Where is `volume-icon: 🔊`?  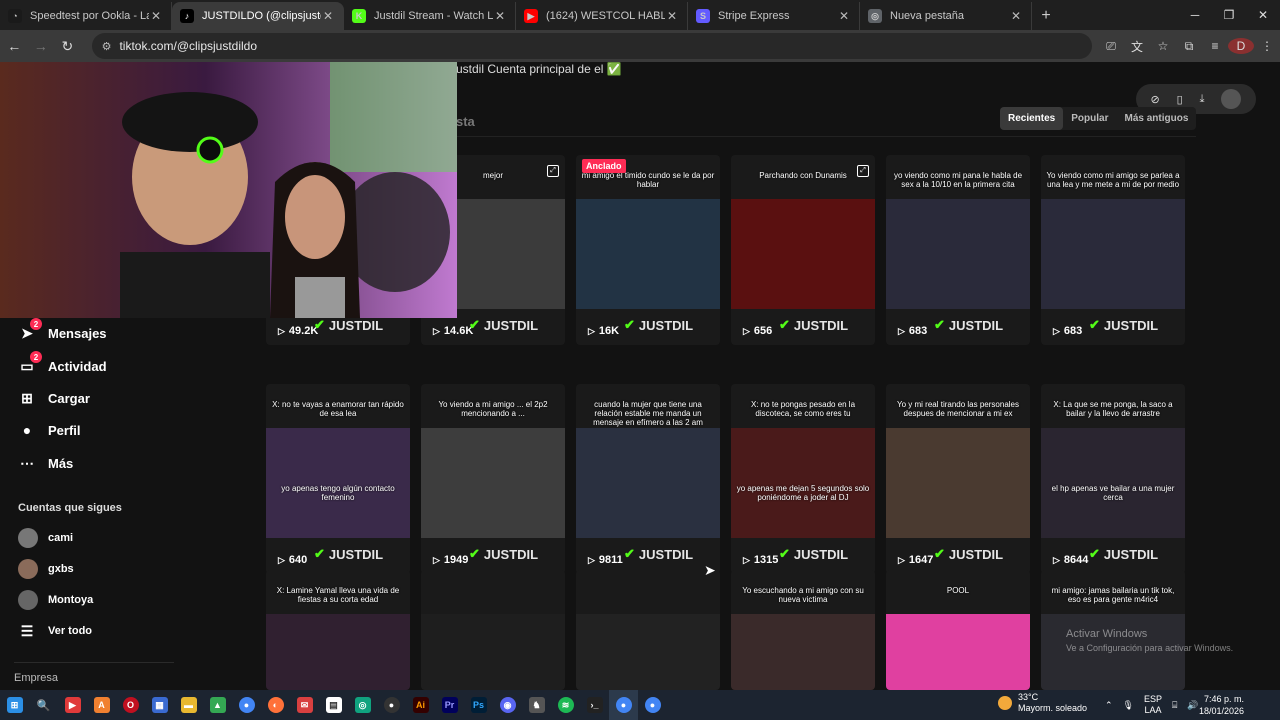
volume-icon: 🔊 is located at coordinates (1192, 705).